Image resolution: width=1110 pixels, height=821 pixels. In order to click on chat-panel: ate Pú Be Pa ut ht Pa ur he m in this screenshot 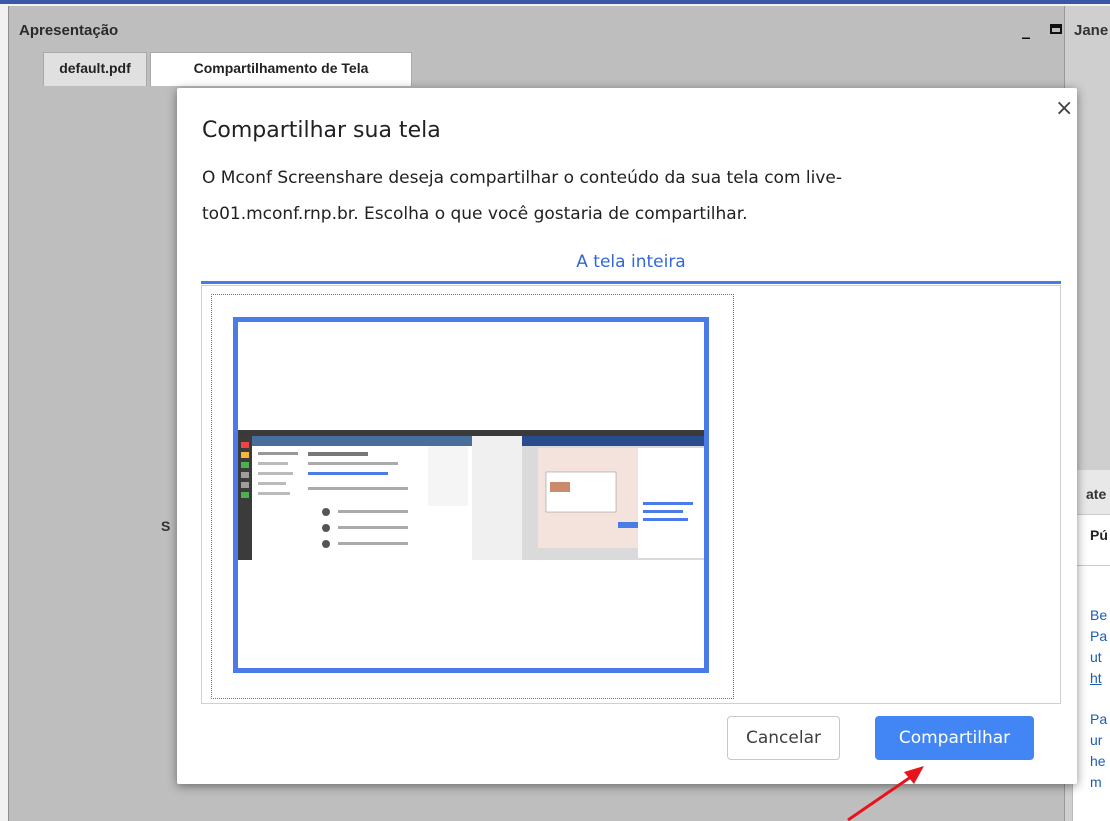, I will do `click(1091, 645)`.